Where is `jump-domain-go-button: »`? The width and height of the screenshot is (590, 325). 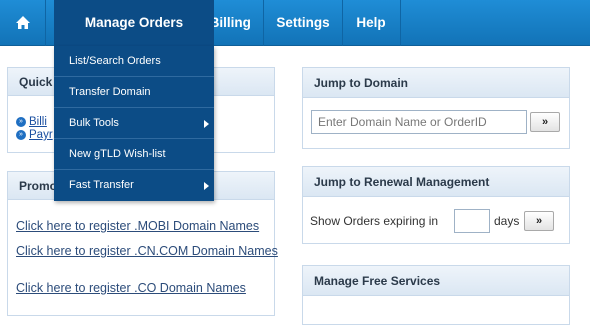
jump-domain-go-button: » is located at coordinates (545, 122).